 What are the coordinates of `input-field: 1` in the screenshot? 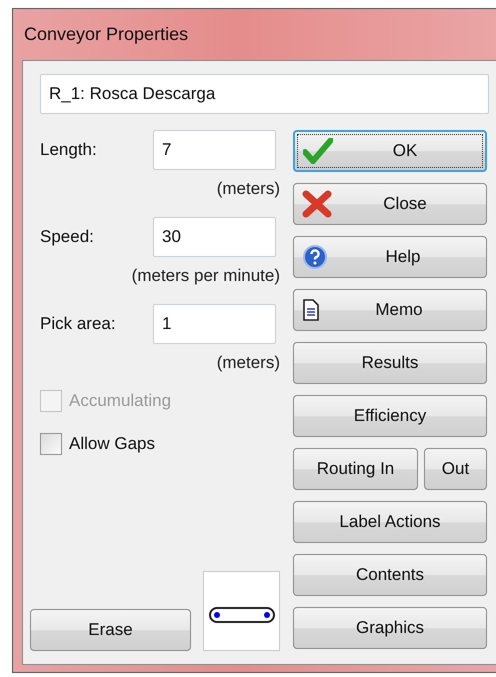 It's located at (214, 324).